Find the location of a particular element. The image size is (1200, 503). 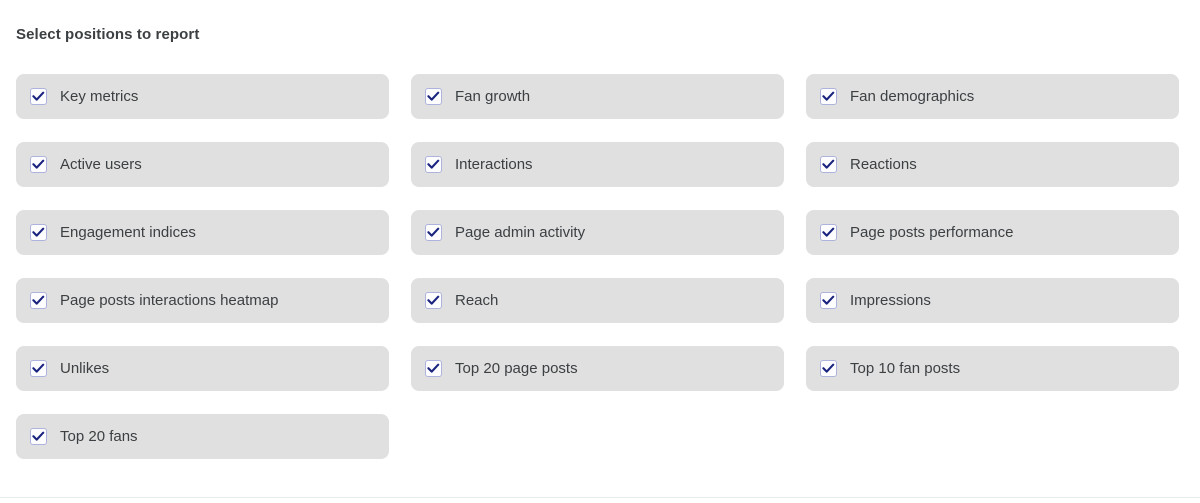

position-option-label: Top 10 fan posts is located at coordinates (905, 368).